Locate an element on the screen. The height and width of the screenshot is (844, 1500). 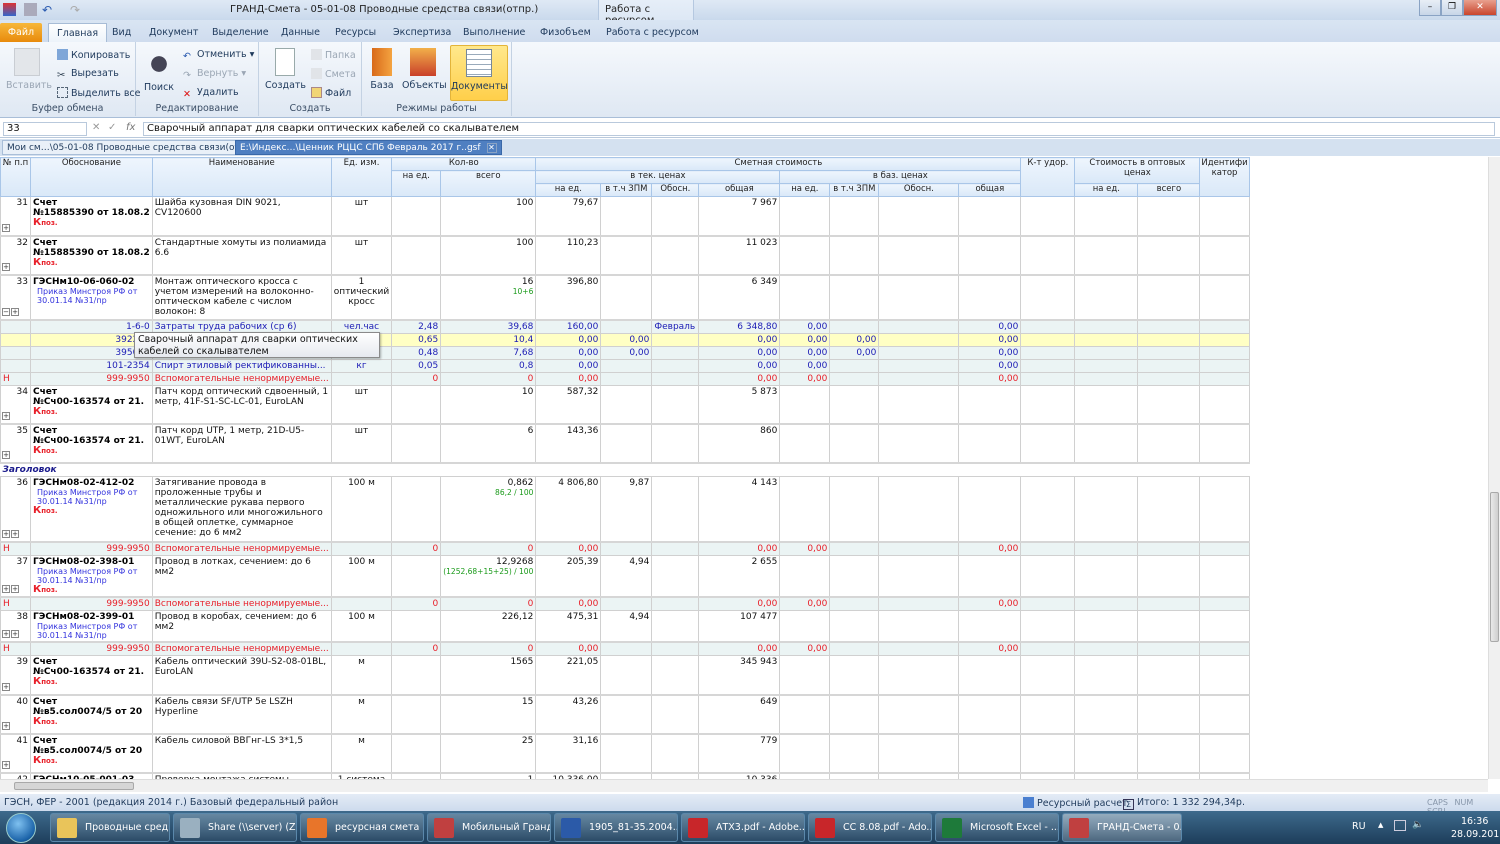
cur-per-unit: 31,16 is located at coordinates (568, 753).